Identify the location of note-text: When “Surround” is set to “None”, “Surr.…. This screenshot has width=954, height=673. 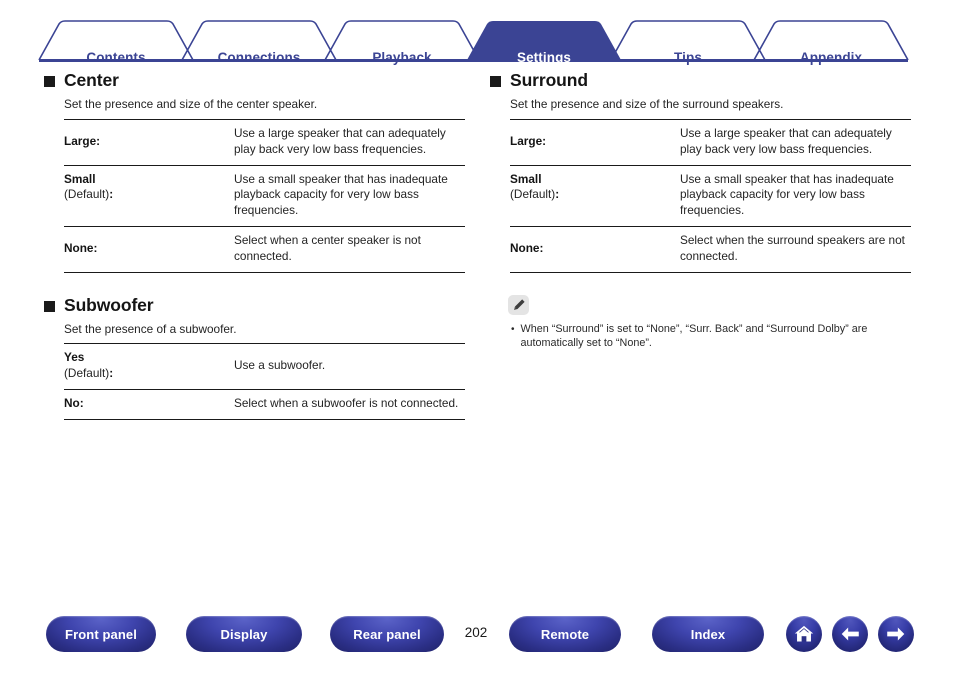
(694, 336).